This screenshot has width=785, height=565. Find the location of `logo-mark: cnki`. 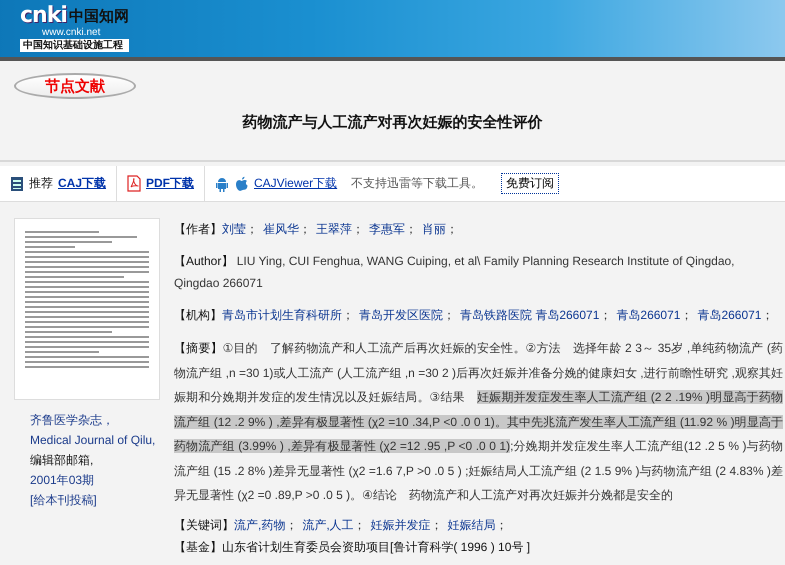

logo-mark: cnki is located at coordinates (43, 16).